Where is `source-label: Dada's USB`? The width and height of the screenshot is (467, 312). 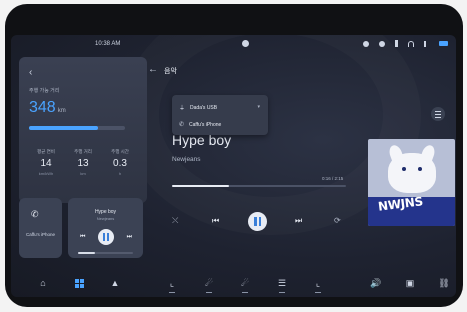
source-label: Dada's USB is located at coordinates (204, 107).